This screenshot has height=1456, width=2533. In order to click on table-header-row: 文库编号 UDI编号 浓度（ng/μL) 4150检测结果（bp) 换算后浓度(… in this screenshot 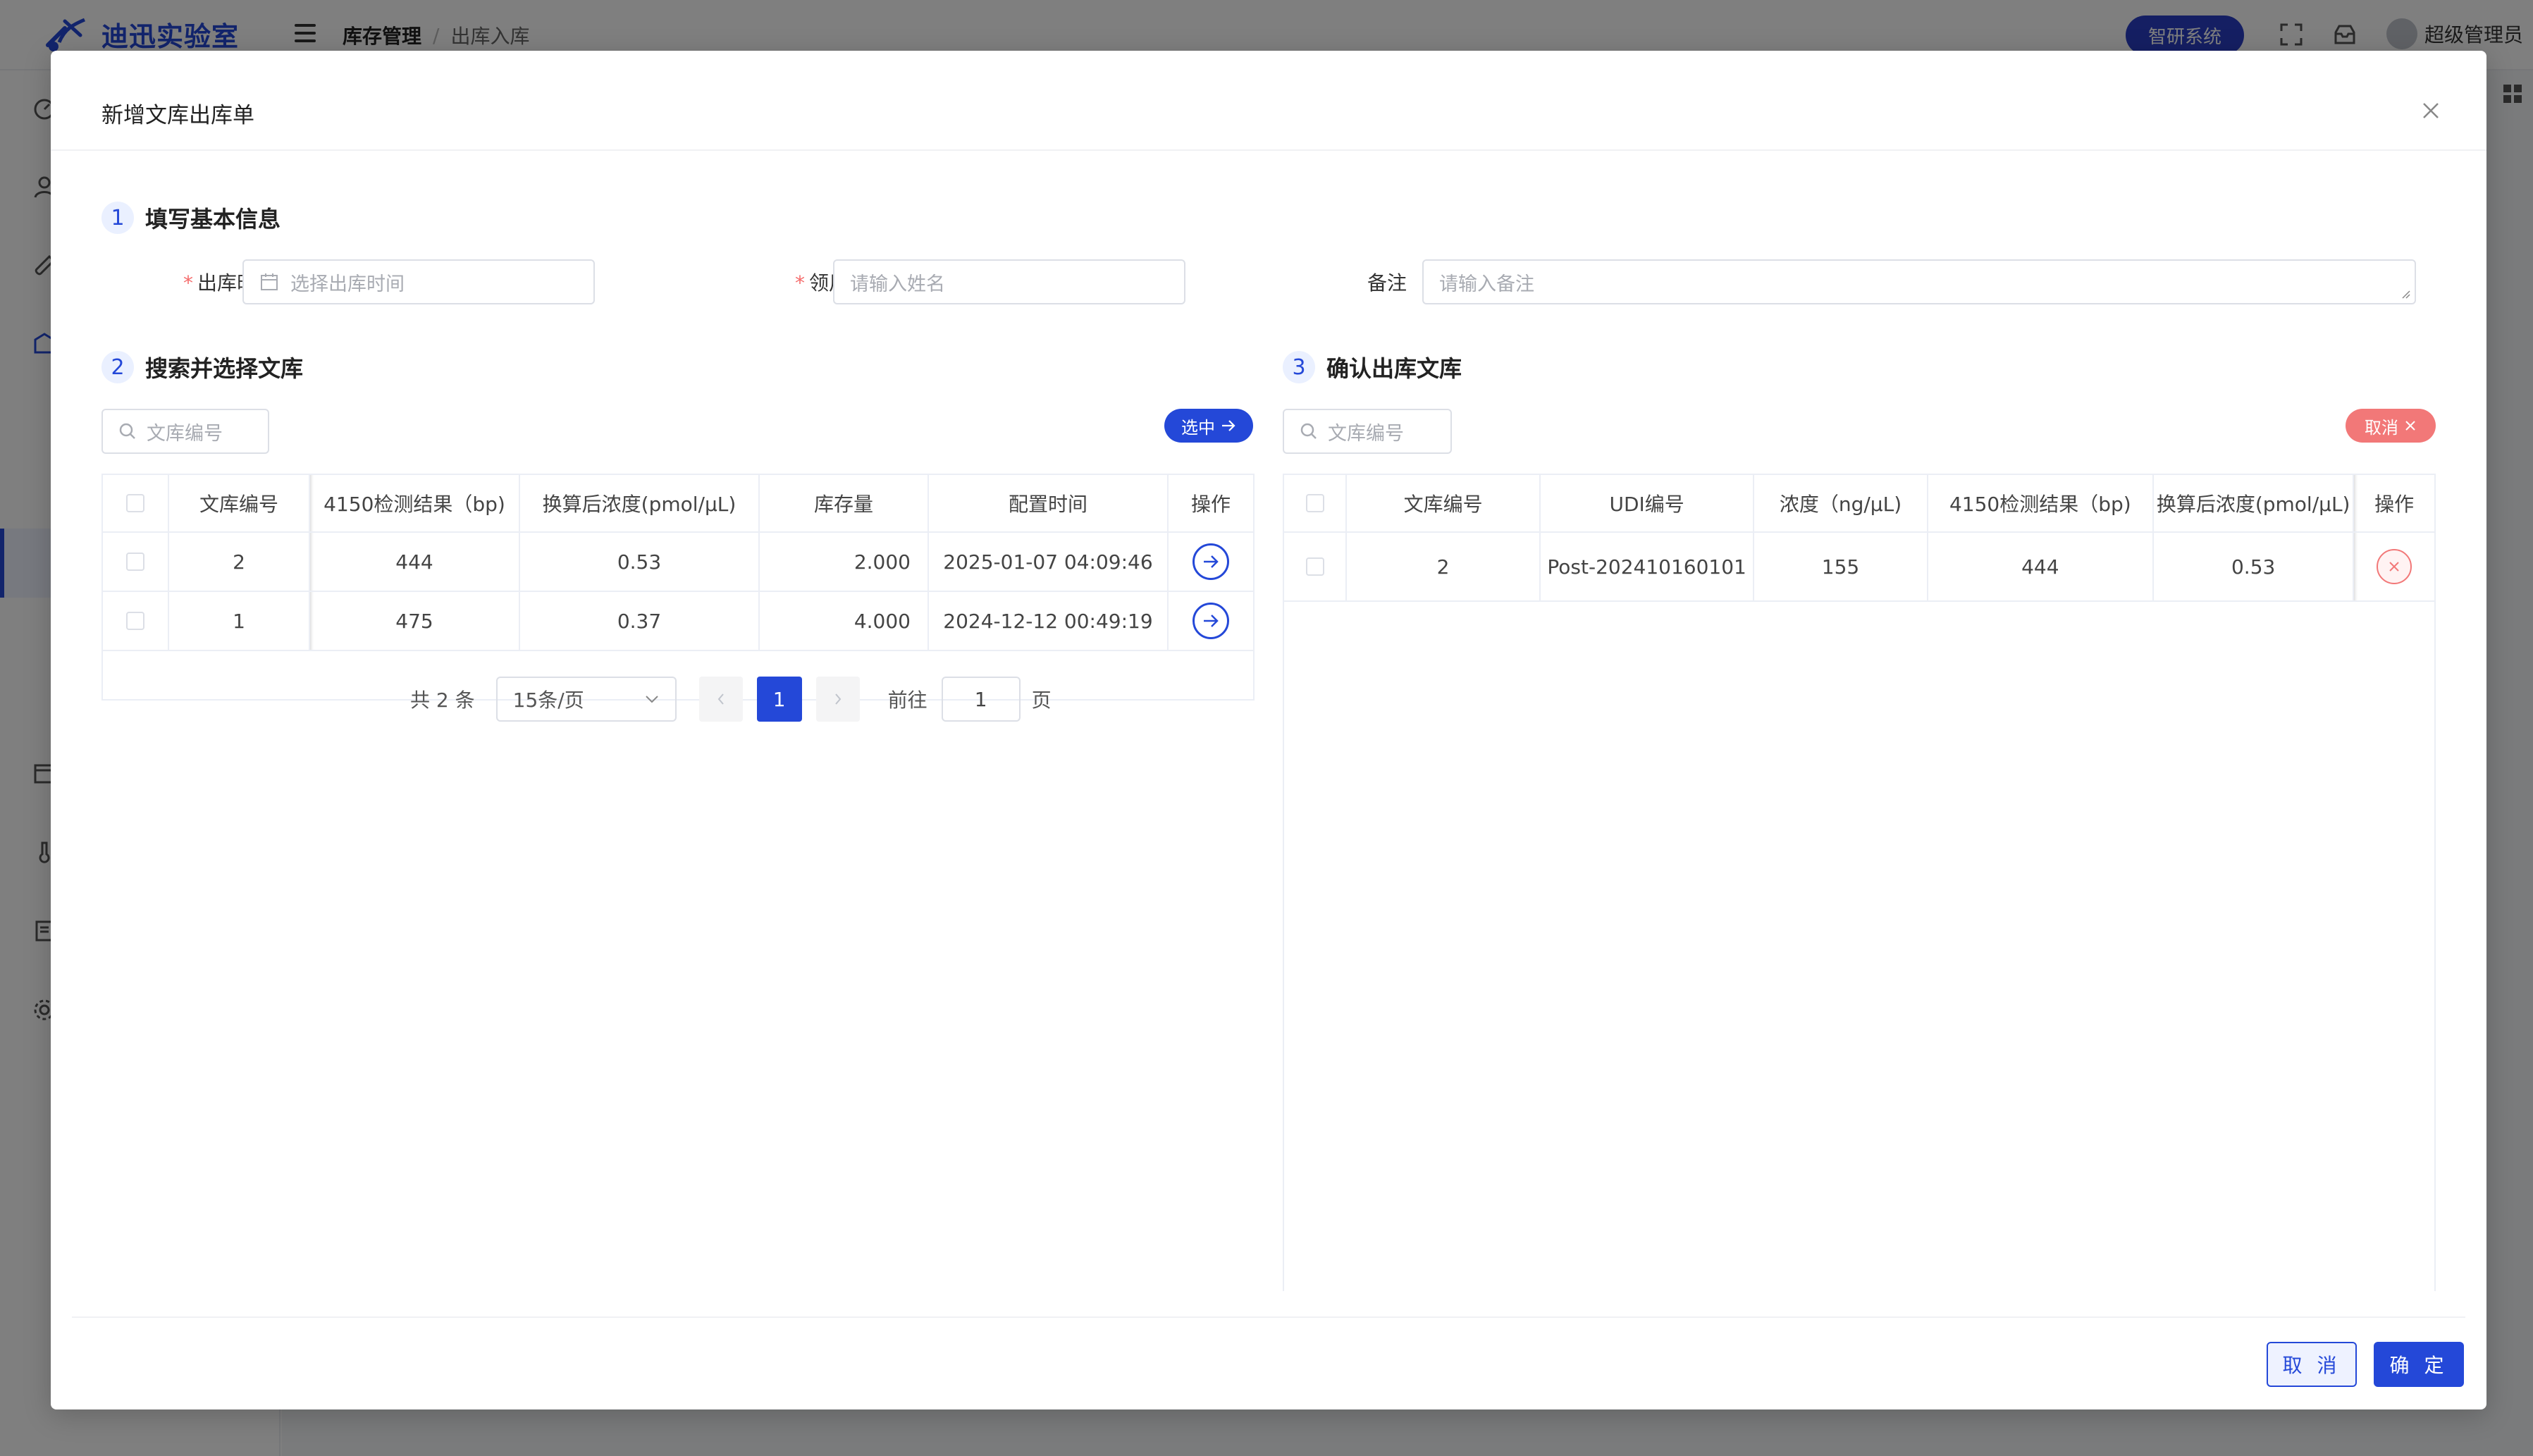, I will do `click(1859, 504)`.